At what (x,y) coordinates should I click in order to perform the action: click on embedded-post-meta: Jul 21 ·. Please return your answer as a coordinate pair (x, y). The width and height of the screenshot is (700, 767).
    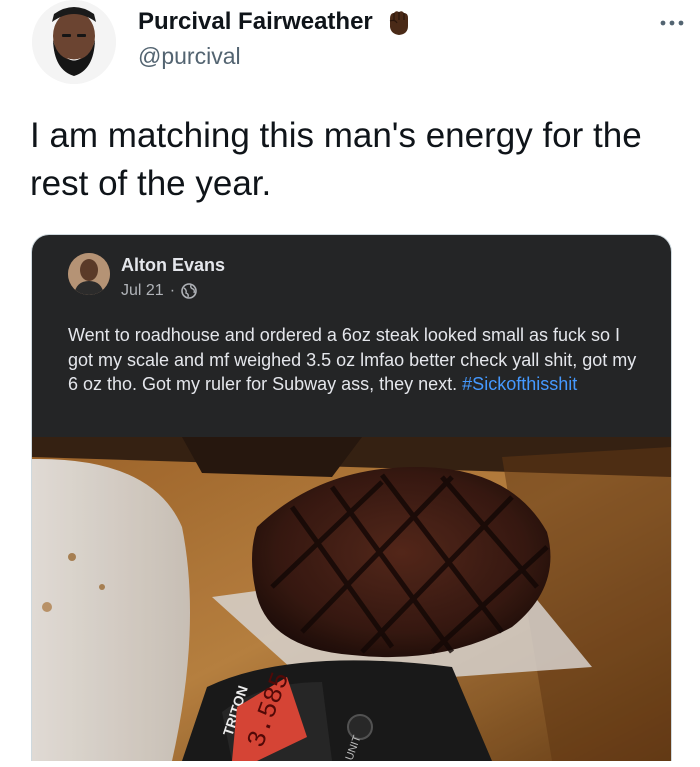
    Looking at the image, I should click on (159, 291).